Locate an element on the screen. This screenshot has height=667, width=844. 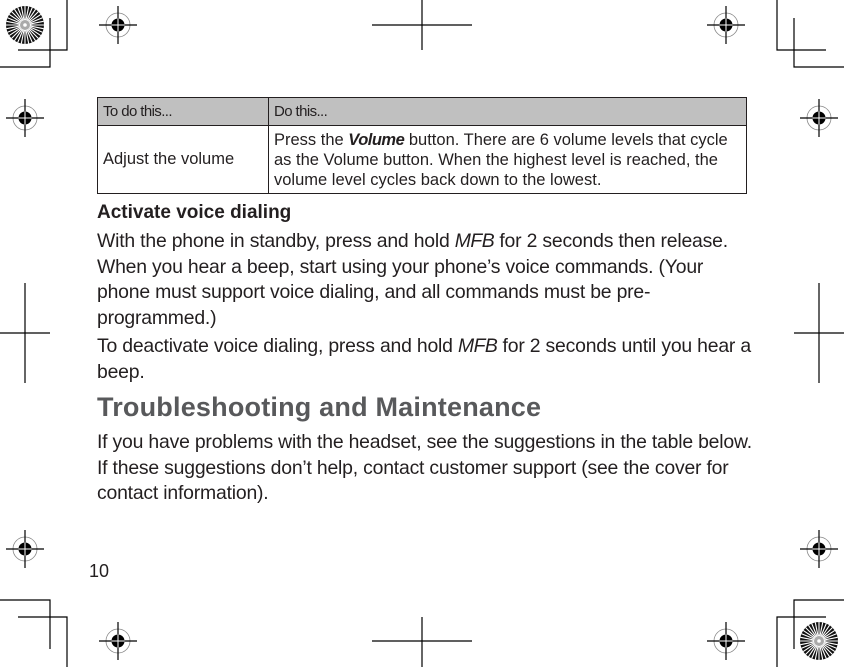
volume-button-term: Volume is located at coordinates (376, 139).